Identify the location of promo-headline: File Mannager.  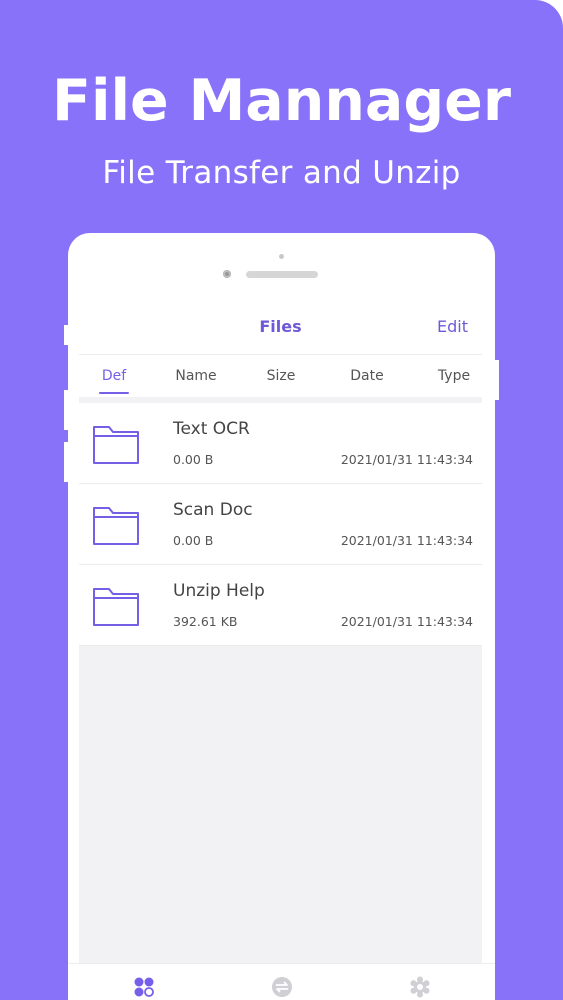
(281, 101).